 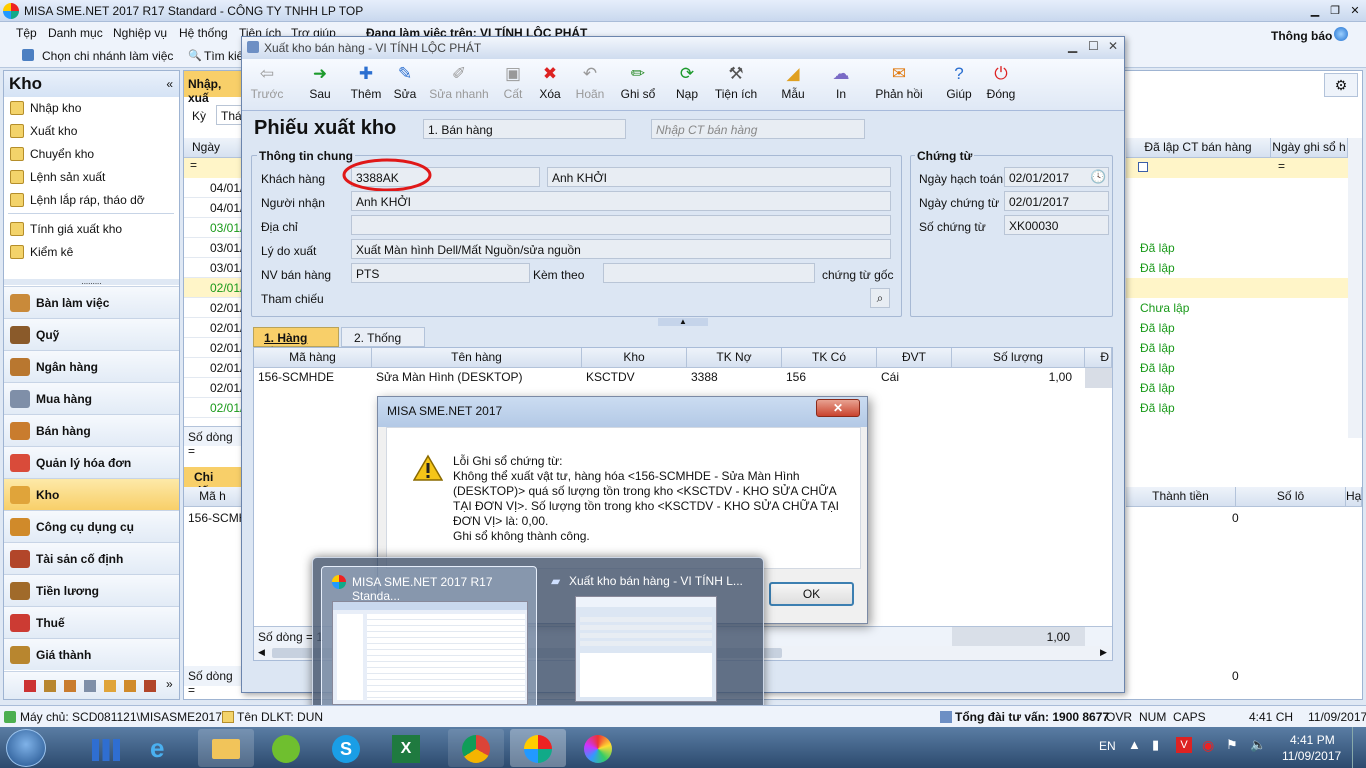 What do you see at coordinates (829, 358) in the screenshot?
I see `col-credit: TK Có` at bounding box center [829, 358].